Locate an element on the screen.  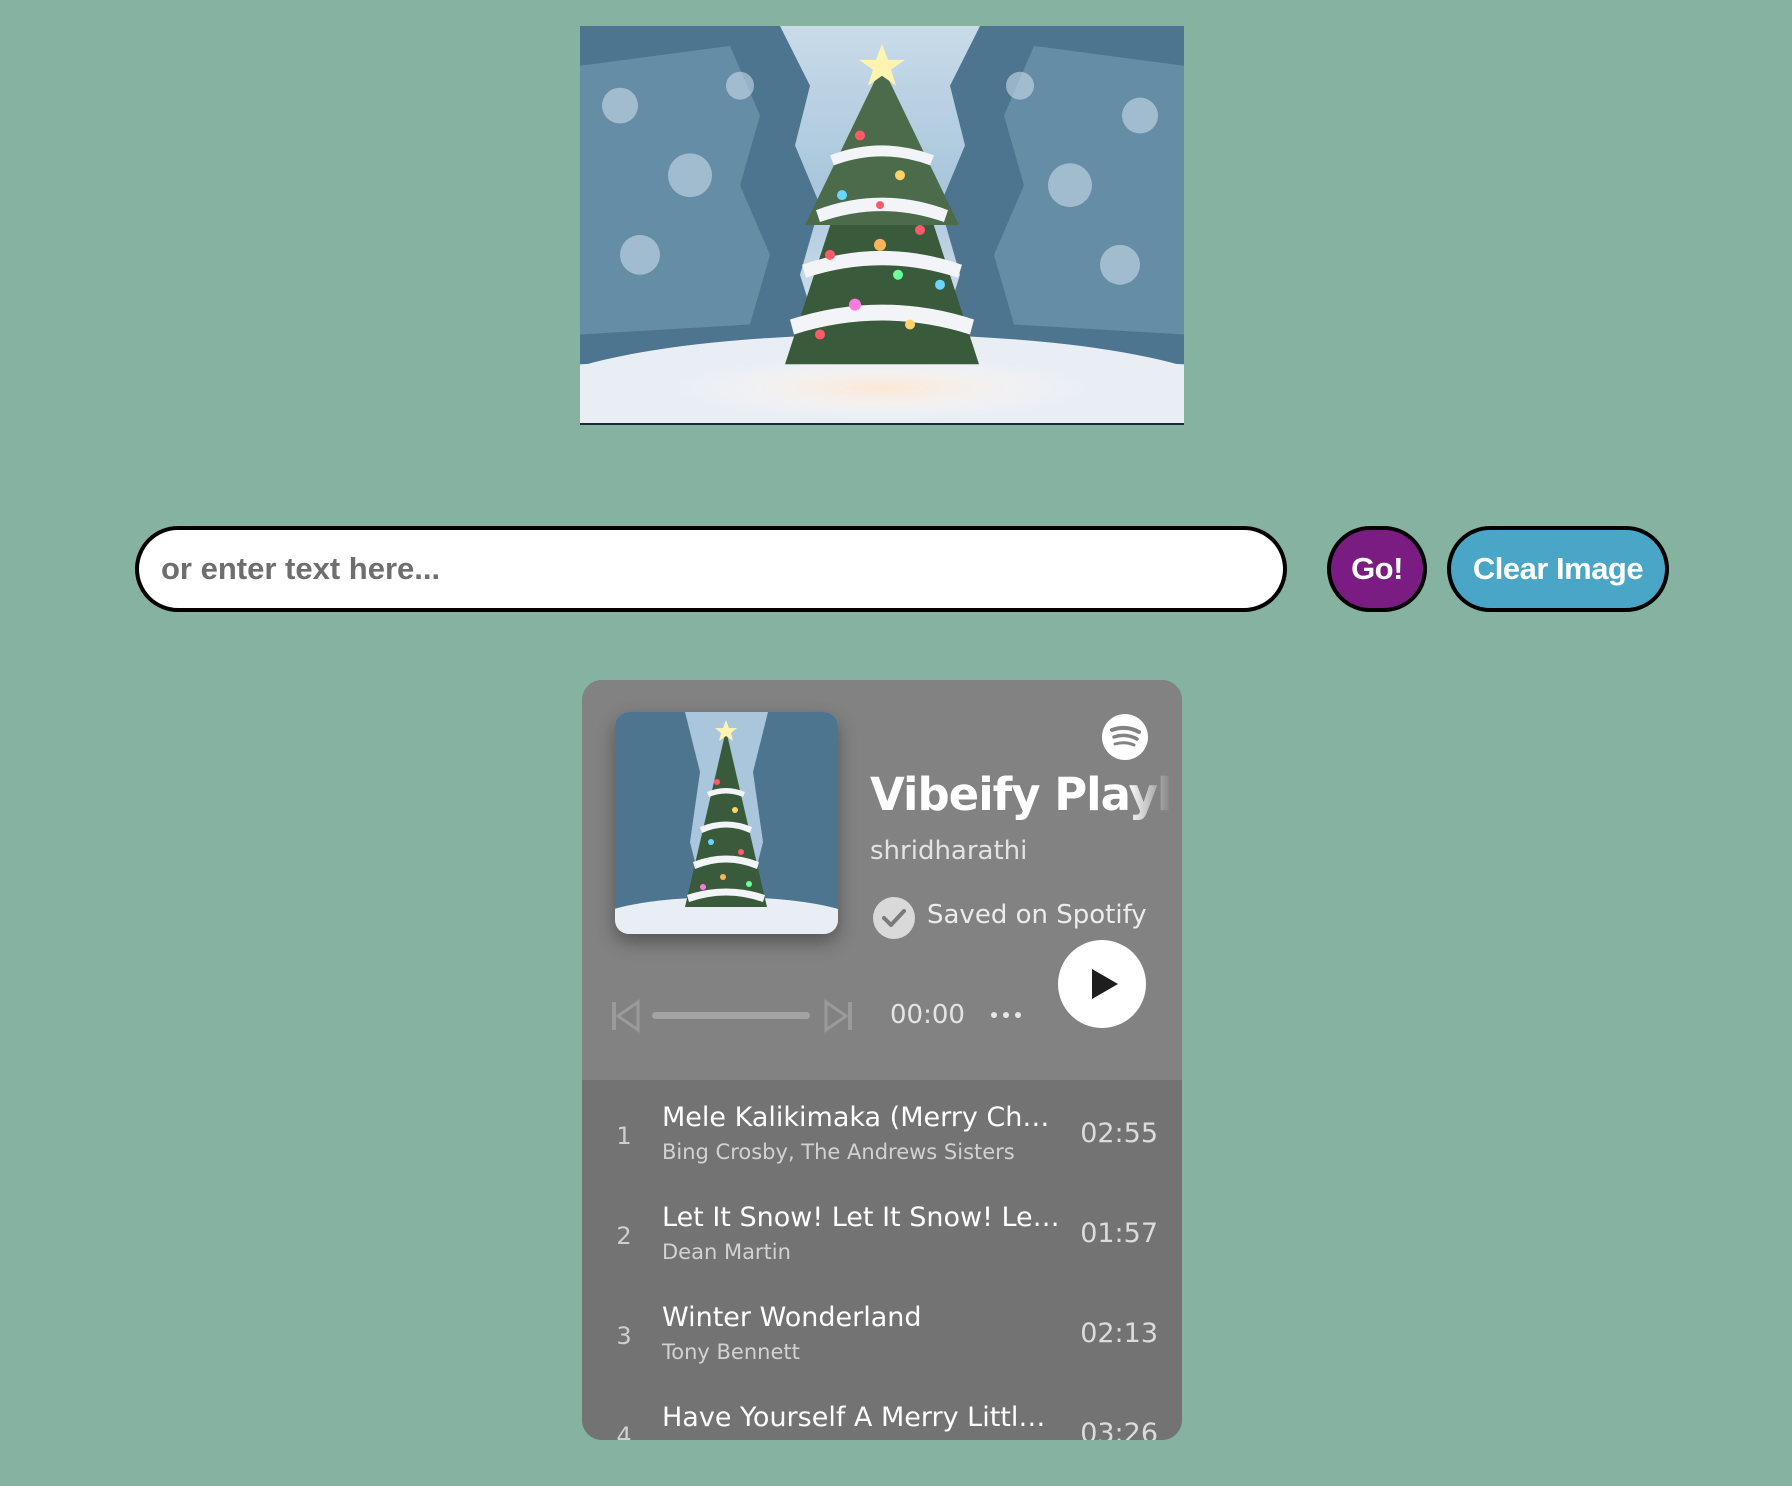
track-artist: Dean Martin is located at coordinates (726, 1252).